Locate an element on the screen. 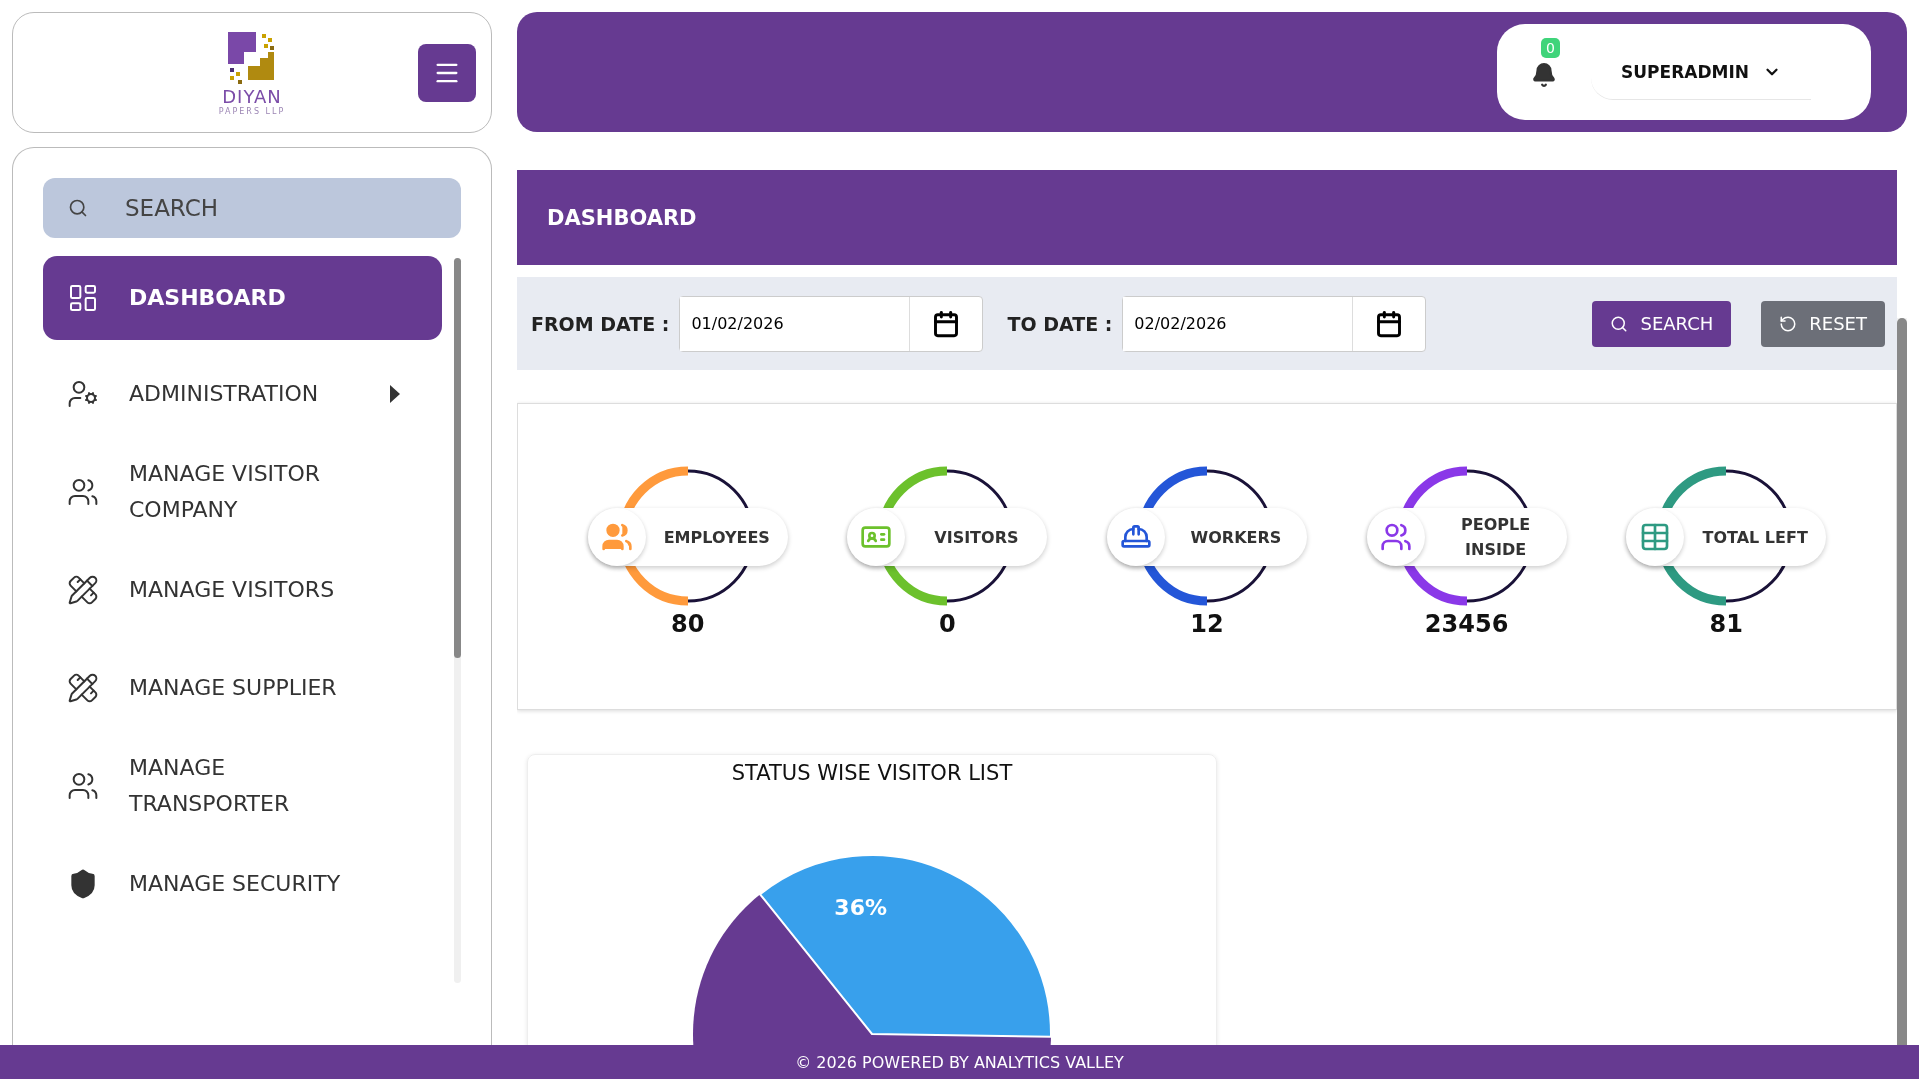 The height and width of the screenshot is (1079, 1919). sidebar-item: MANAGE SECURITY is located at coordinates (242, 884).